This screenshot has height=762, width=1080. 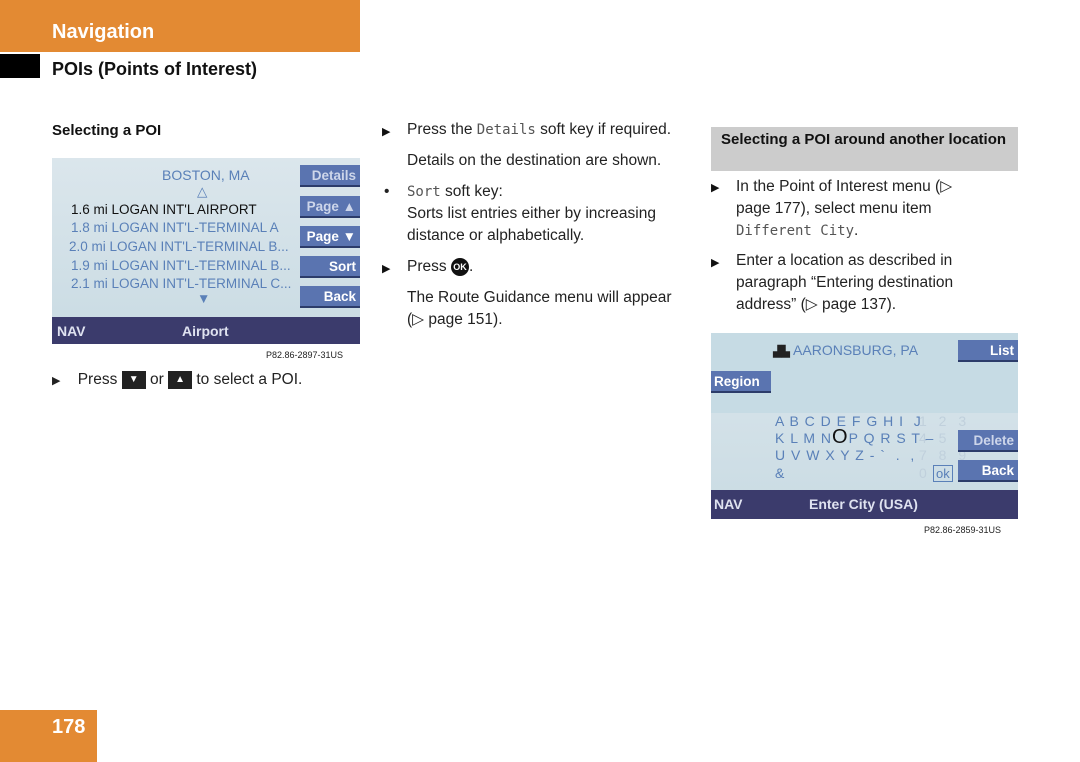 I want to click on sort-softkey: Sort, so click(x=330, y=267).